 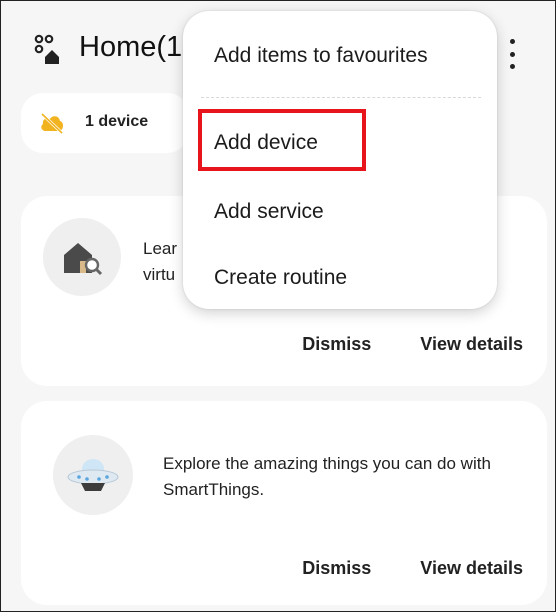 What do you see at coordinates (52, 123) in the screenshot?
I see `cloud-off-icon` at bounding box center [52, 123].